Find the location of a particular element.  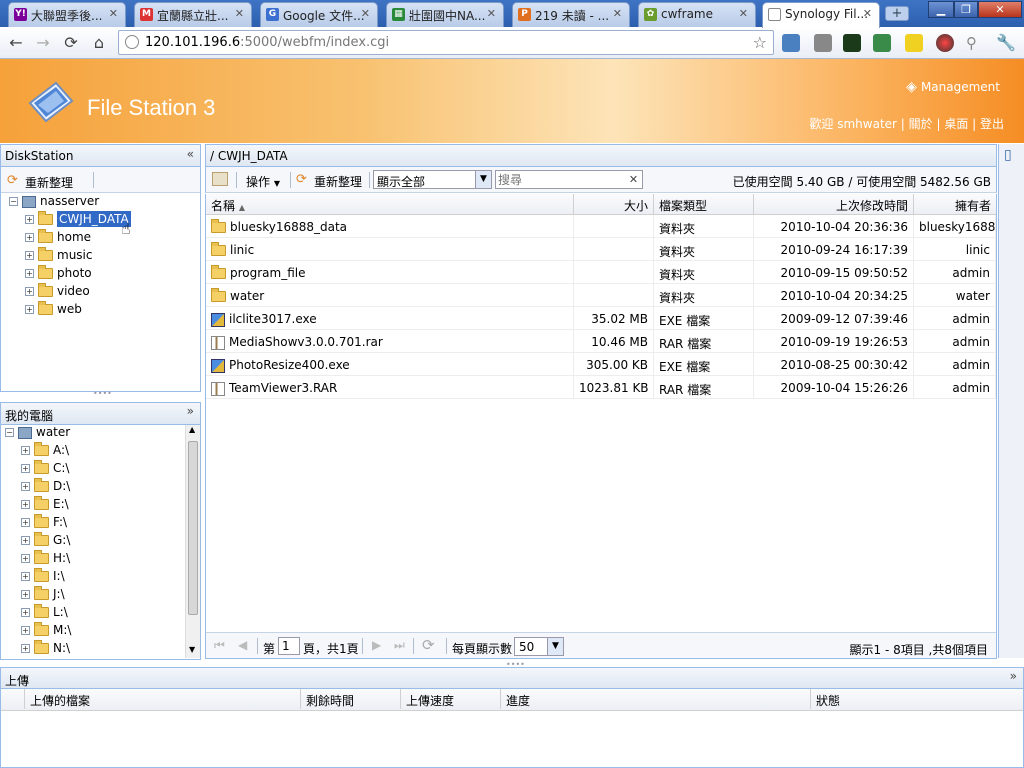

tree-drive-item: + G:\ is located at coordinates (45, 541).